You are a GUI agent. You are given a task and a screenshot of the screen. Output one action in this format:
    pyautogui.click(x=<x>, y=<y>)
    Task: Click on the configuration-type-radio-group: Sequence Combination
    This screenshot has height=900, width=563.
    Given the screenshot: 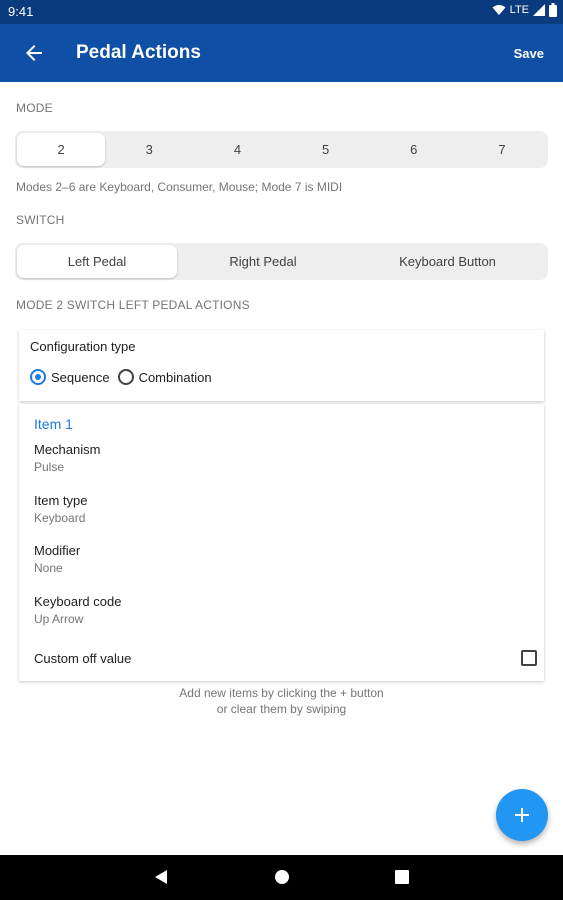 What is the action you would take?
    pyautogui.click(x=125, y=377)
    